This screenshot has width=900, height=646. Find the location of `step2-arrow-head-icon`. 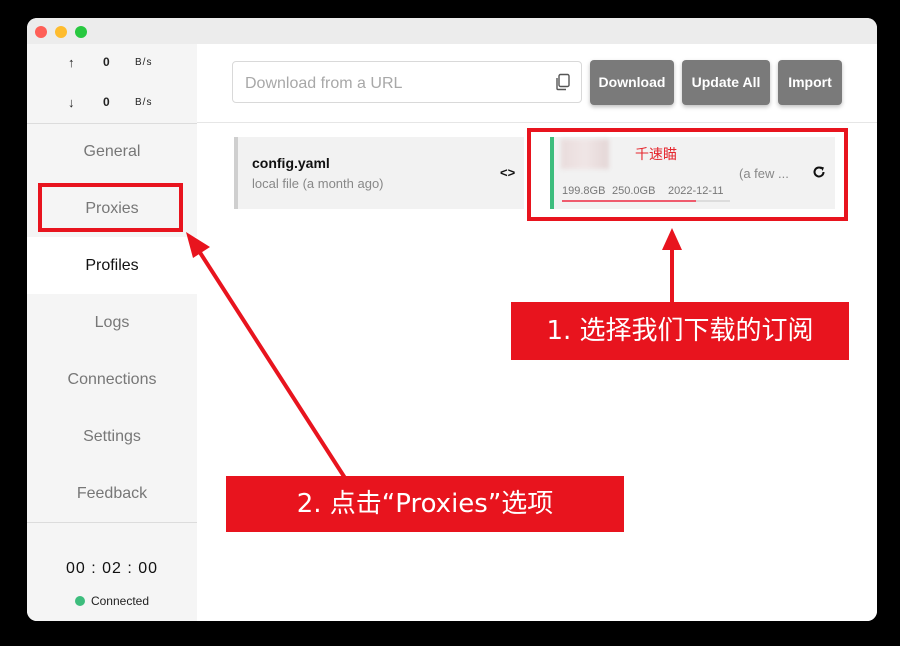

step2-arrow-head-icon is located at coordinates (198, 245).